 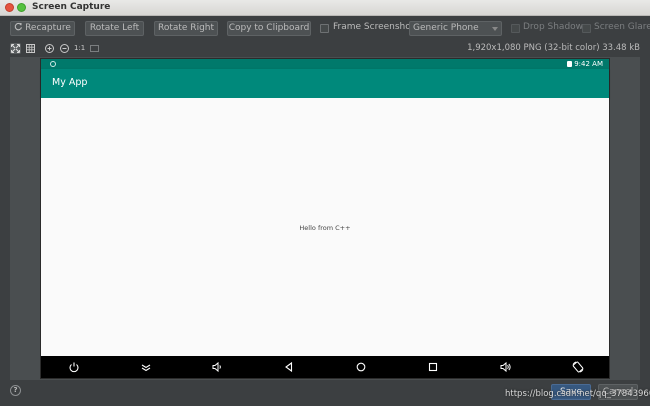 I want to click on status-time: 9:42 AM, so click(x=588, y=64).